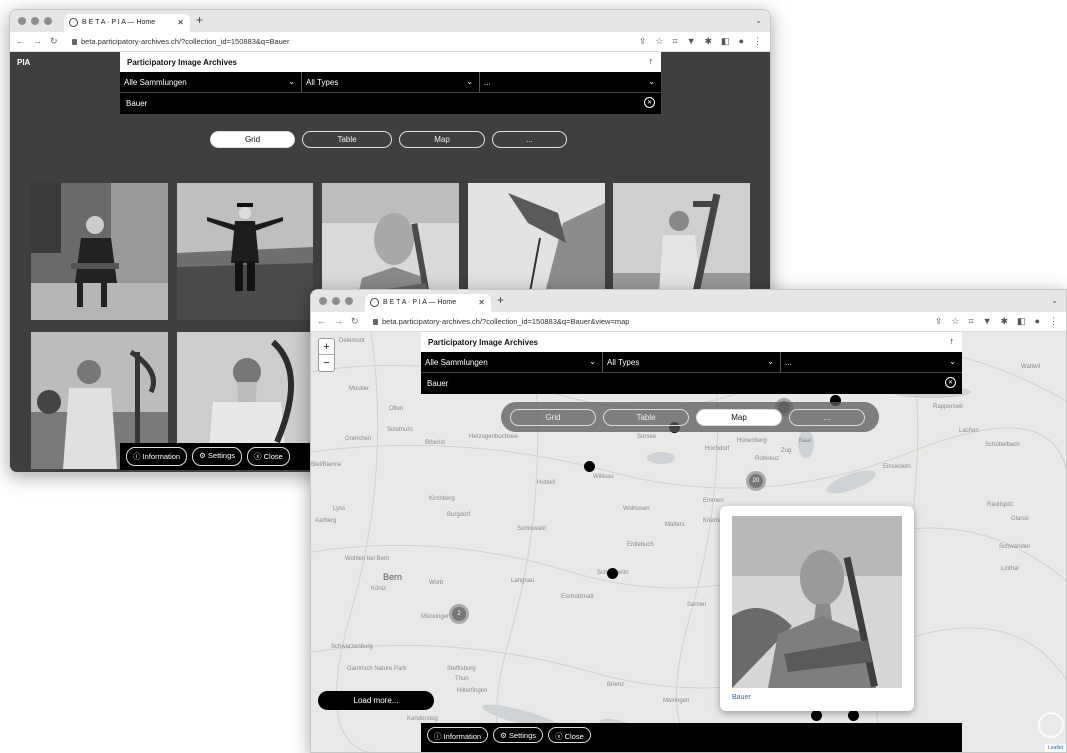 The height and width of the screenshot is (753, 1067). Describe the element at coordinates (352, 341) in the screenshot. I see `map-place: Delémont` at that location.